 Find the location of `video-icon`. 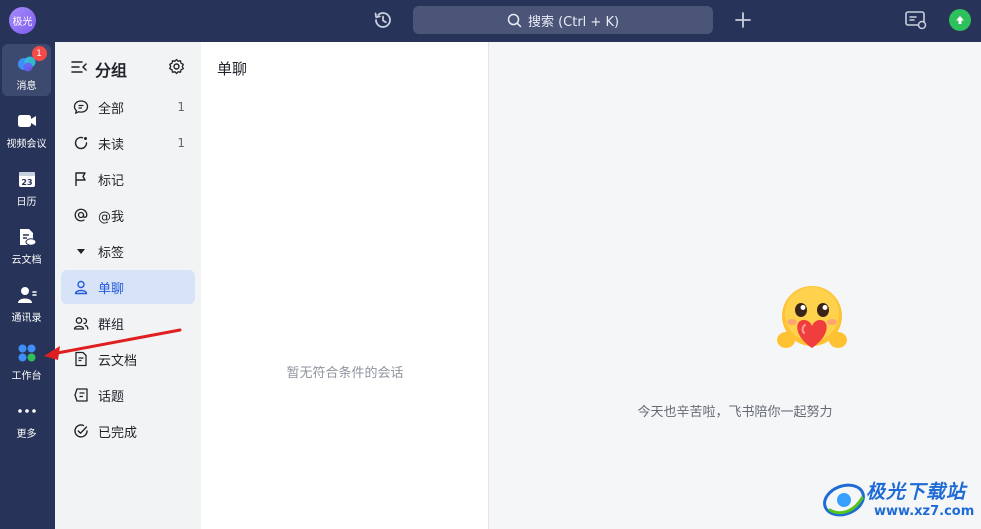

video-icon is located at coordinates (27, 121).